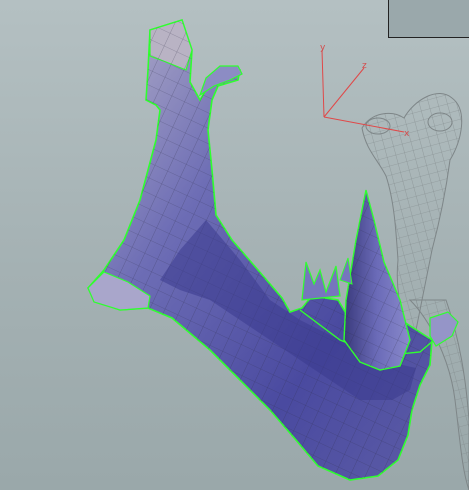  Describe the element at coordinates (346, 271) in the screenshot. I see `tooth-small` at that location.